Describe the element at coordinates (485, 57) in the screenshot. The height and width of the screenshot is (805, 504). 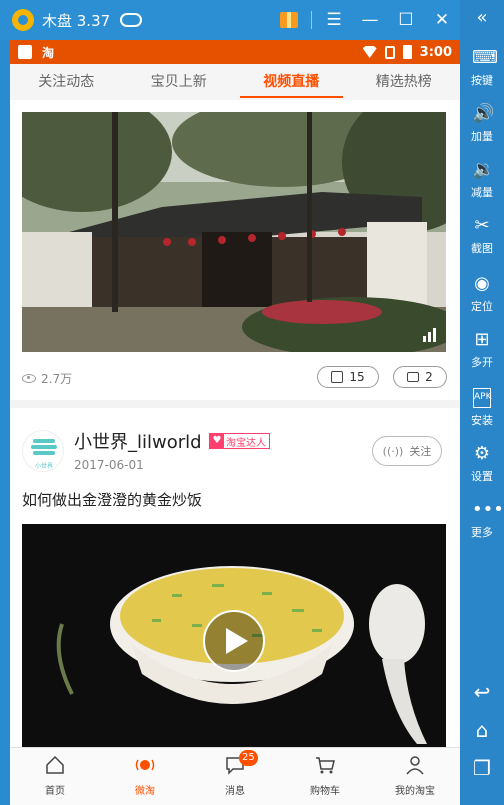
I see `keyboard-icon: ⌨` at that location.